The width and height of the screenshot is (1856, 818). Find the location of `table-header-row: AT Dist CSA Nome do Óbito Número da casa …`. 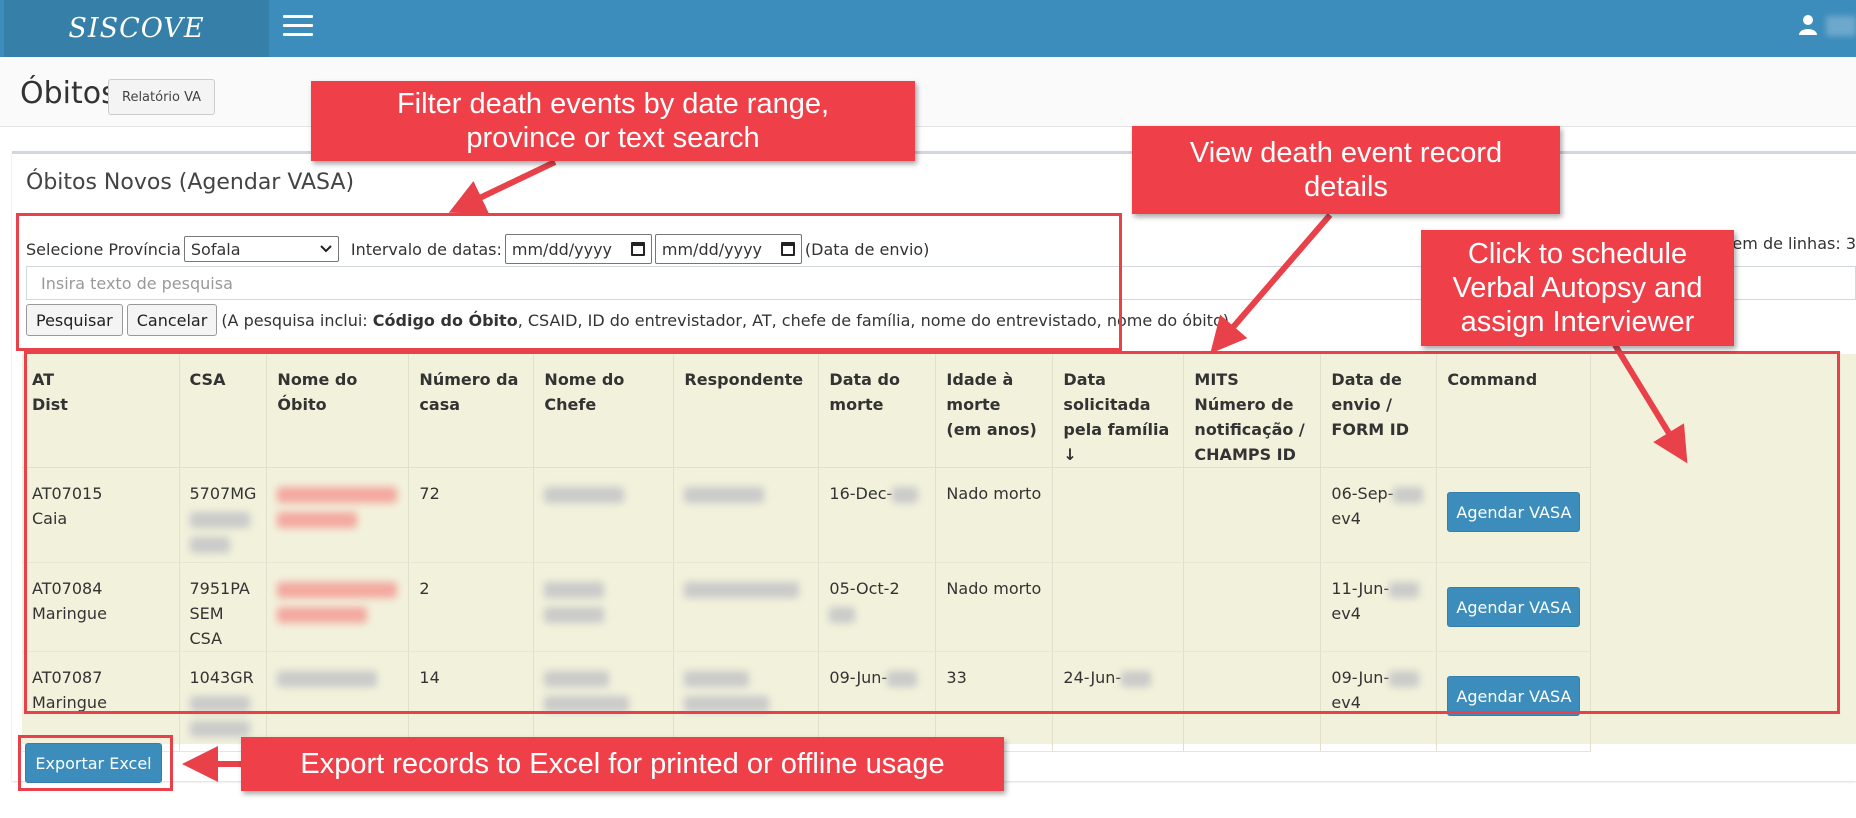

table-header-row: AT Dist CSA Nome do Óbito Número da casa … is located at coordinates (807, 411).